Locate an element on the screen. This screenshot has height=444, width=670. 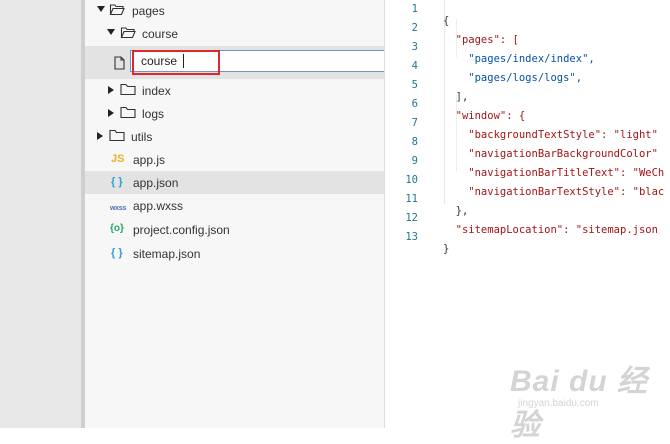
tree-folder-index: index is located at coordinates (234, 90).